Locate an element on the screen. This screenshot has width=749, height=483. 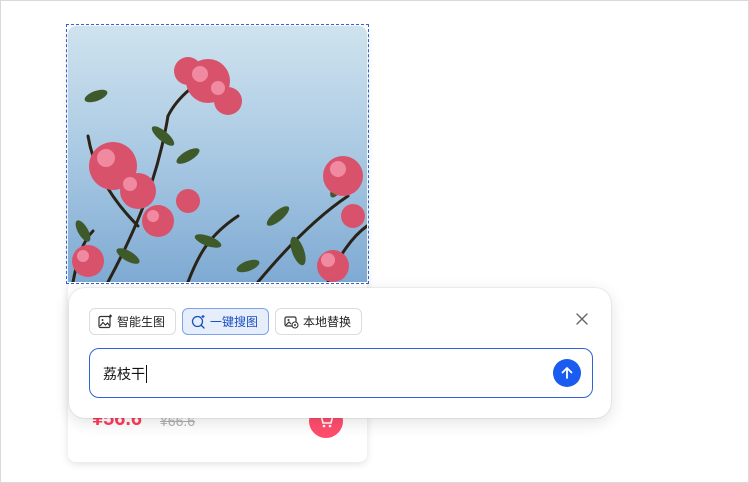
tab-label: 智能生图 is located at coordinates (141, 322).